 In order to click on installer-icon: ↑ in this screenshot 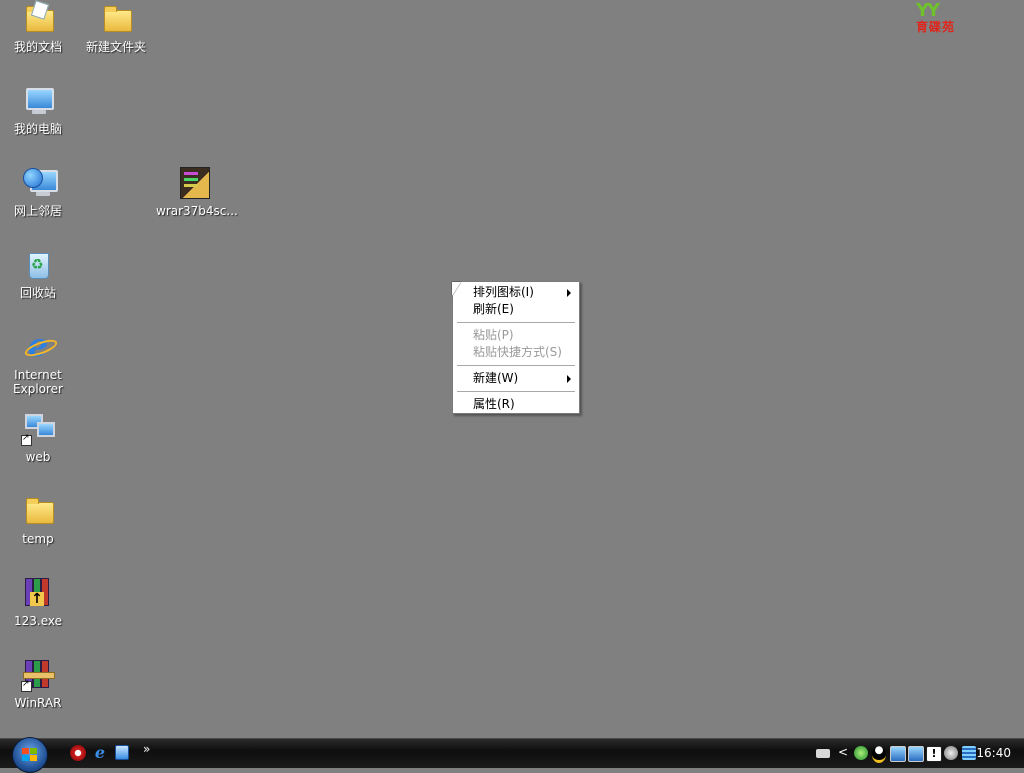, I will do `click(38, 593)`.